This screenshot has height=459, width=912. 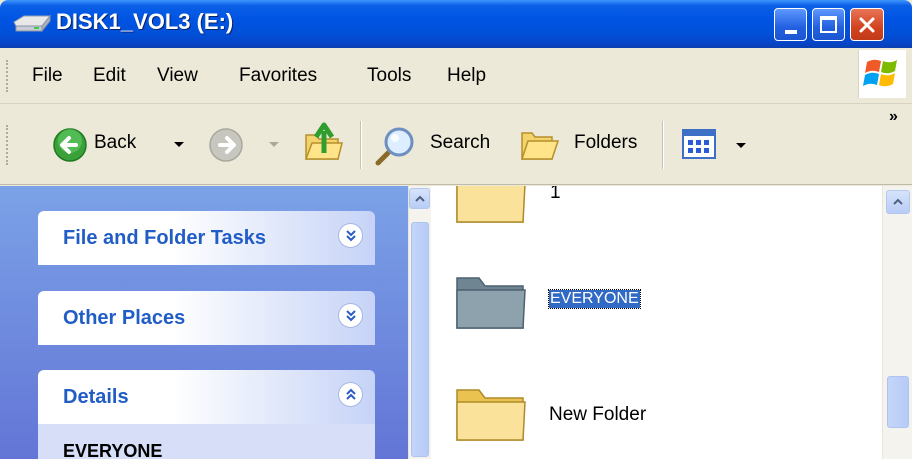 I want to click on menu-tools: Tools, so click(x=389, y=76).